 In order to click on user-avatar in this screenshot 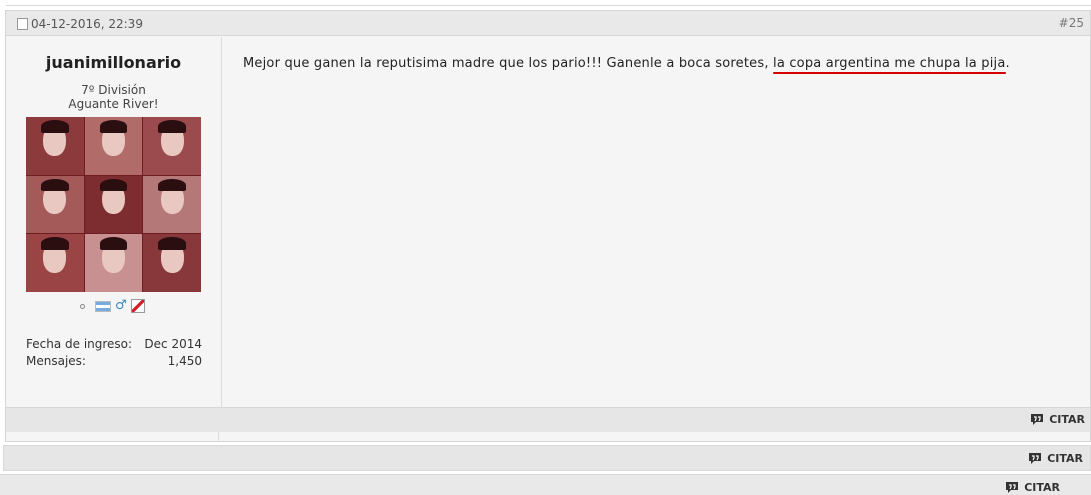, I will do `click(113, 204)`.